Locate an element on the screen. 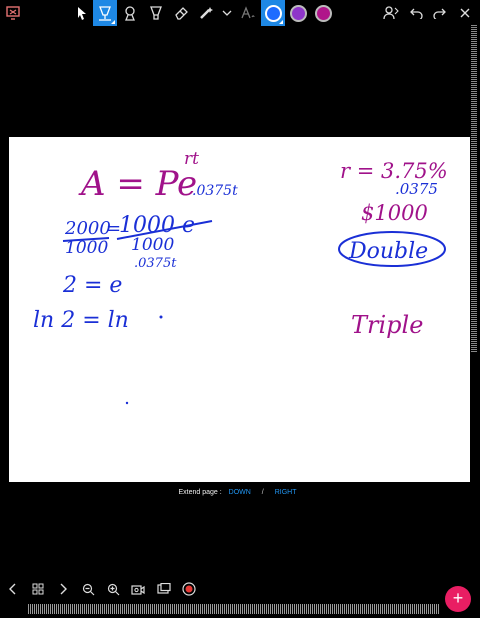 This screenshot has height=618, width=480. ink-eq1-left-numerator: 2000 is located at coordinates (87, 228).